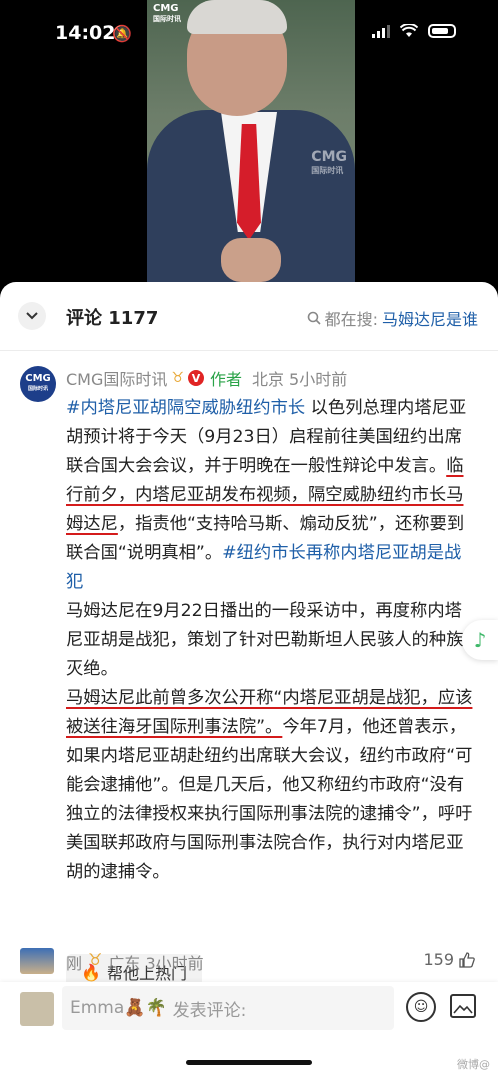 This screenshot has width=498, height=1080. Describe the element at coordinates (249, 315) in the screenshot. I see `comment-header: 评论 1177 都在搜: 马姆达尼是谁` at that location.